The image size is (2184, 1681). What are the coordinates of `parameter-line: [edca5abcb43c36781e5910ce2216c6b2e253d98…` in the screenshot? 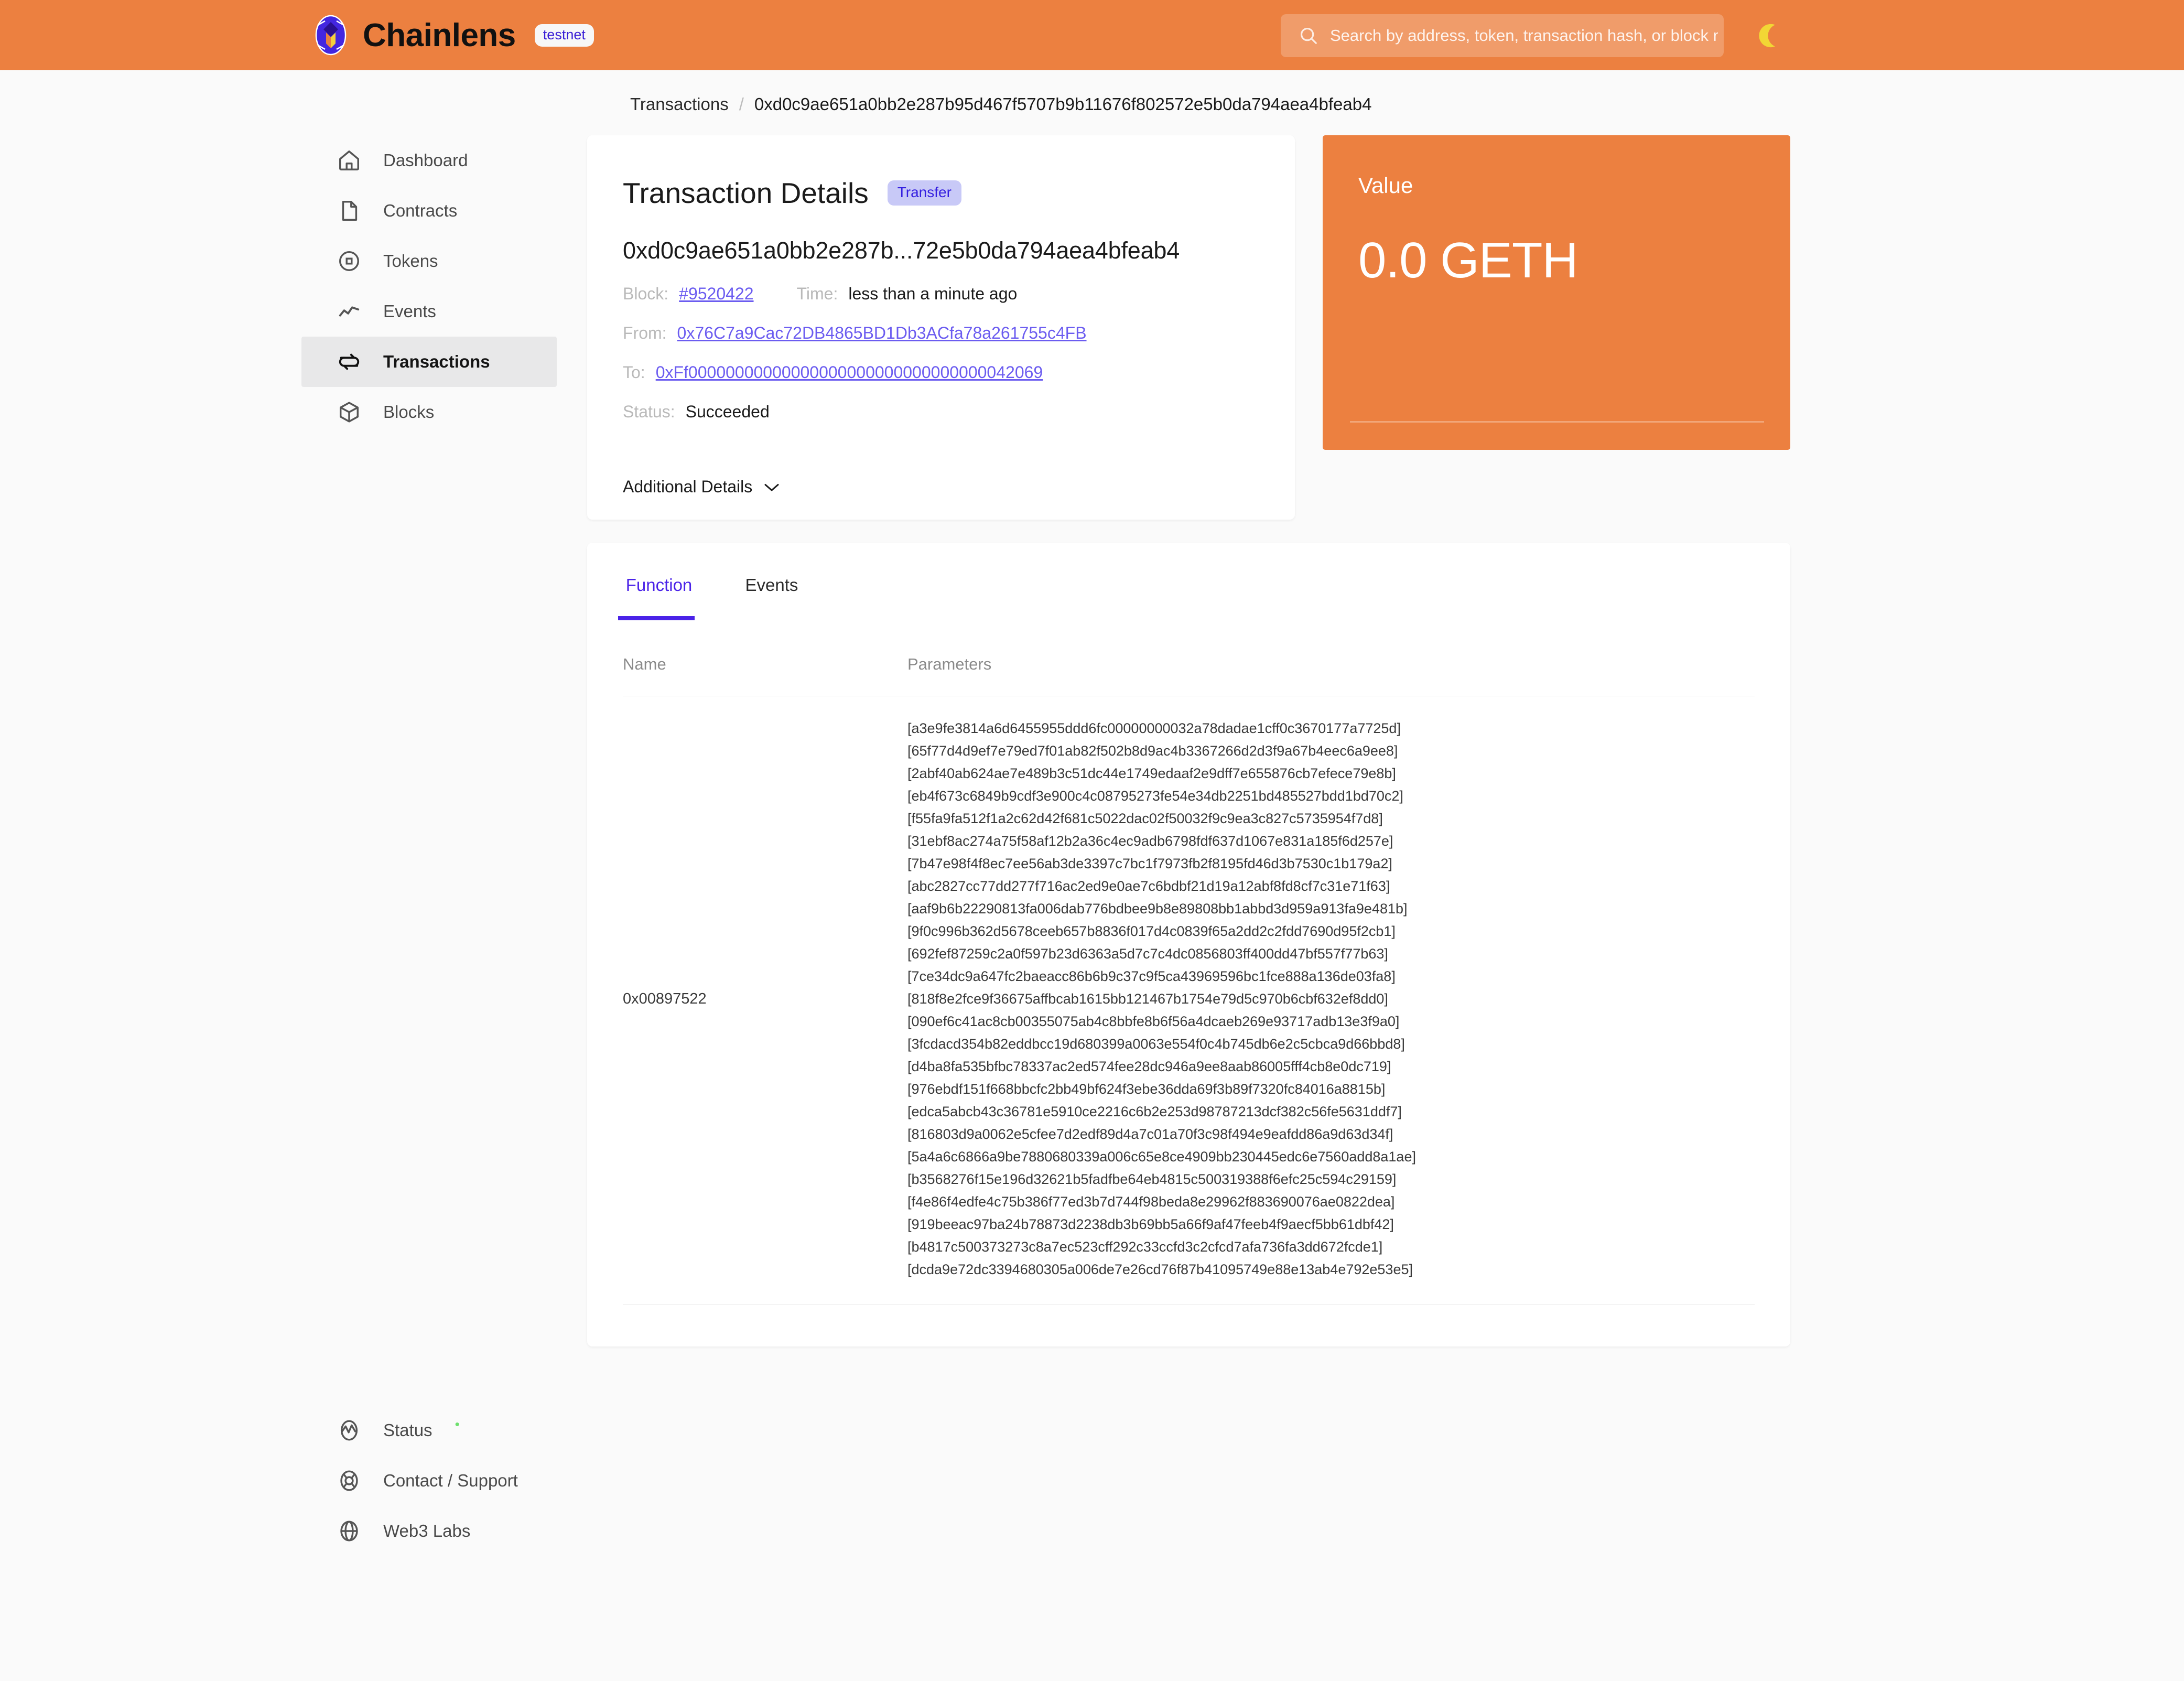 It's located at (1154, 1111).